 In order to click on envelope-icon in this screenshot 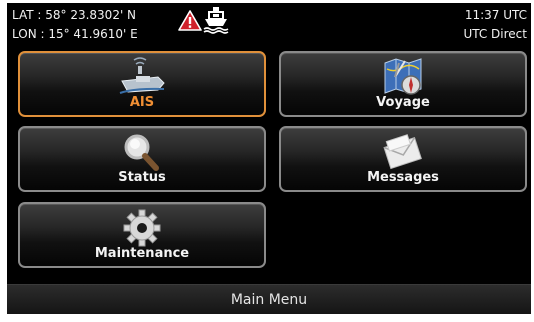, I will do `click(402, 152)`.